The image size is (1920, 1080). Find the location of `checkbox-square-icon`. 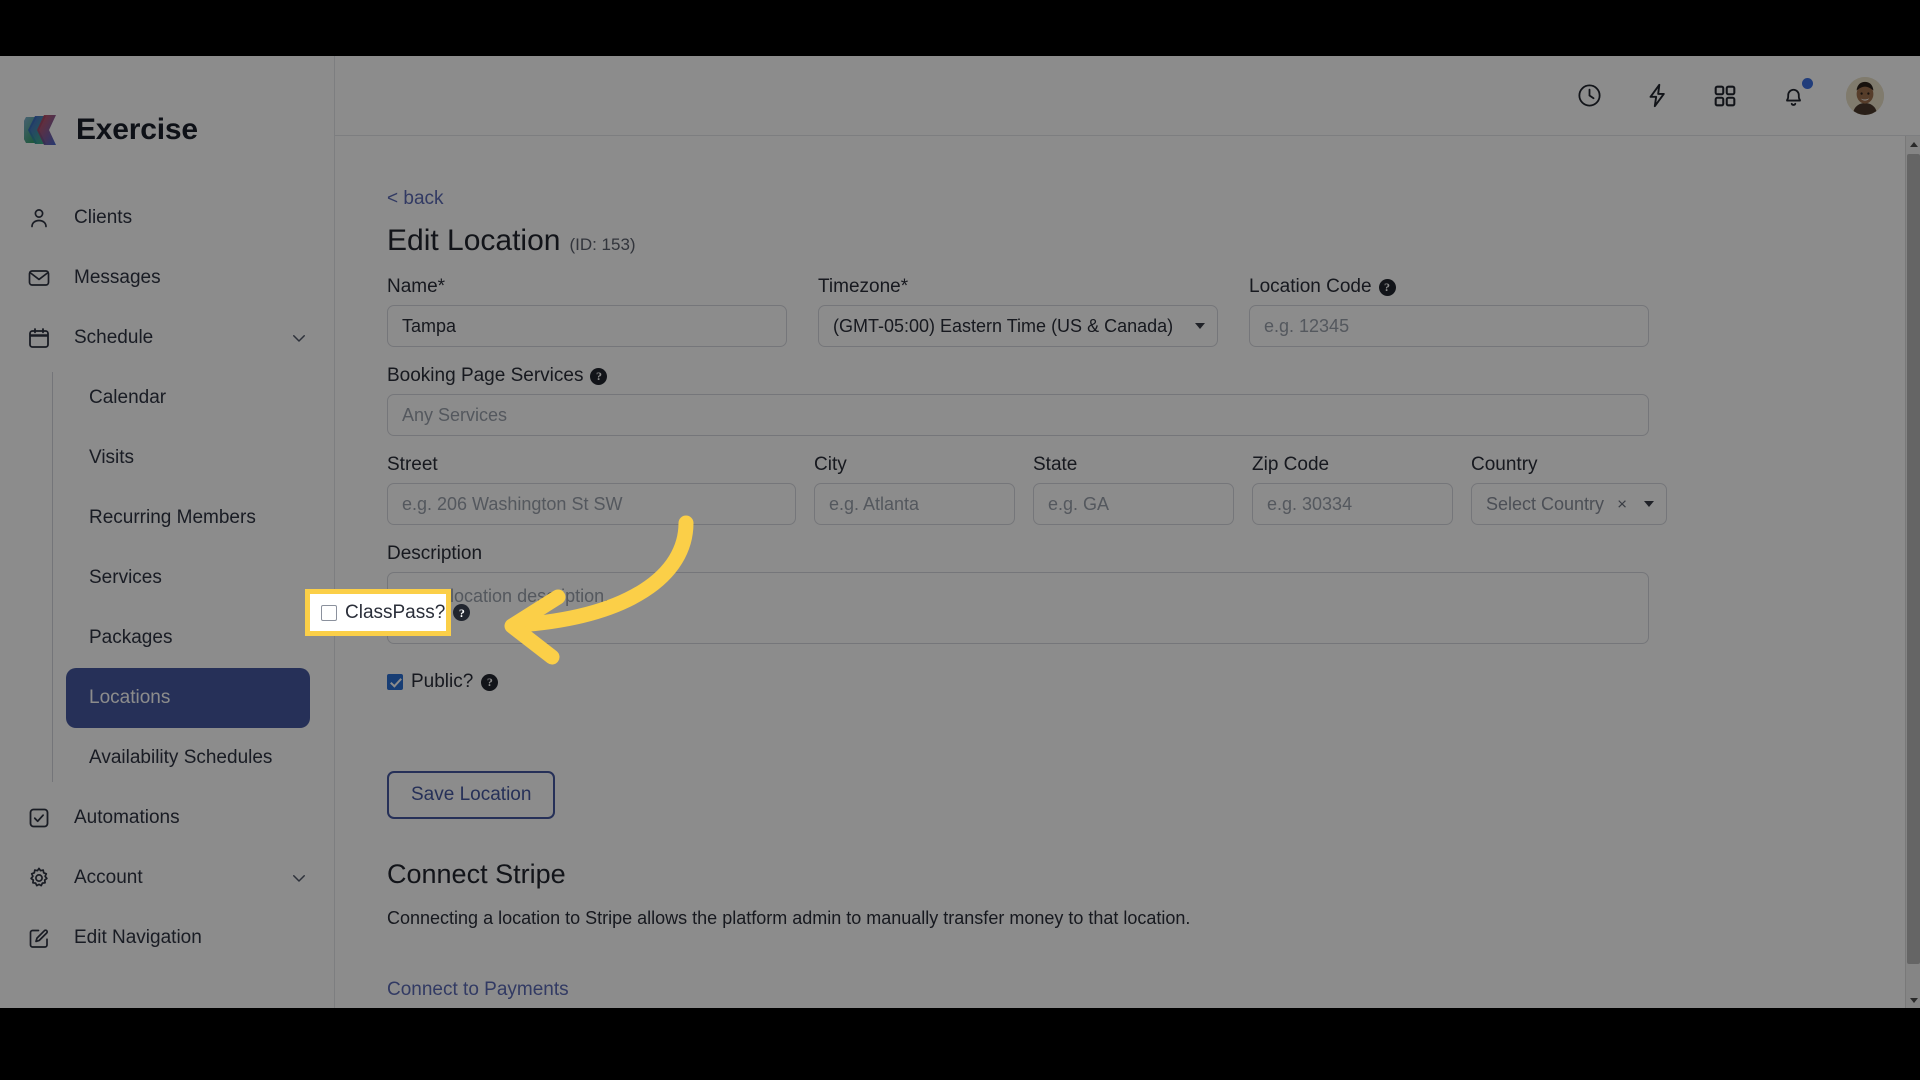

checkbox-square-icon is located at coordinates (39, 818).